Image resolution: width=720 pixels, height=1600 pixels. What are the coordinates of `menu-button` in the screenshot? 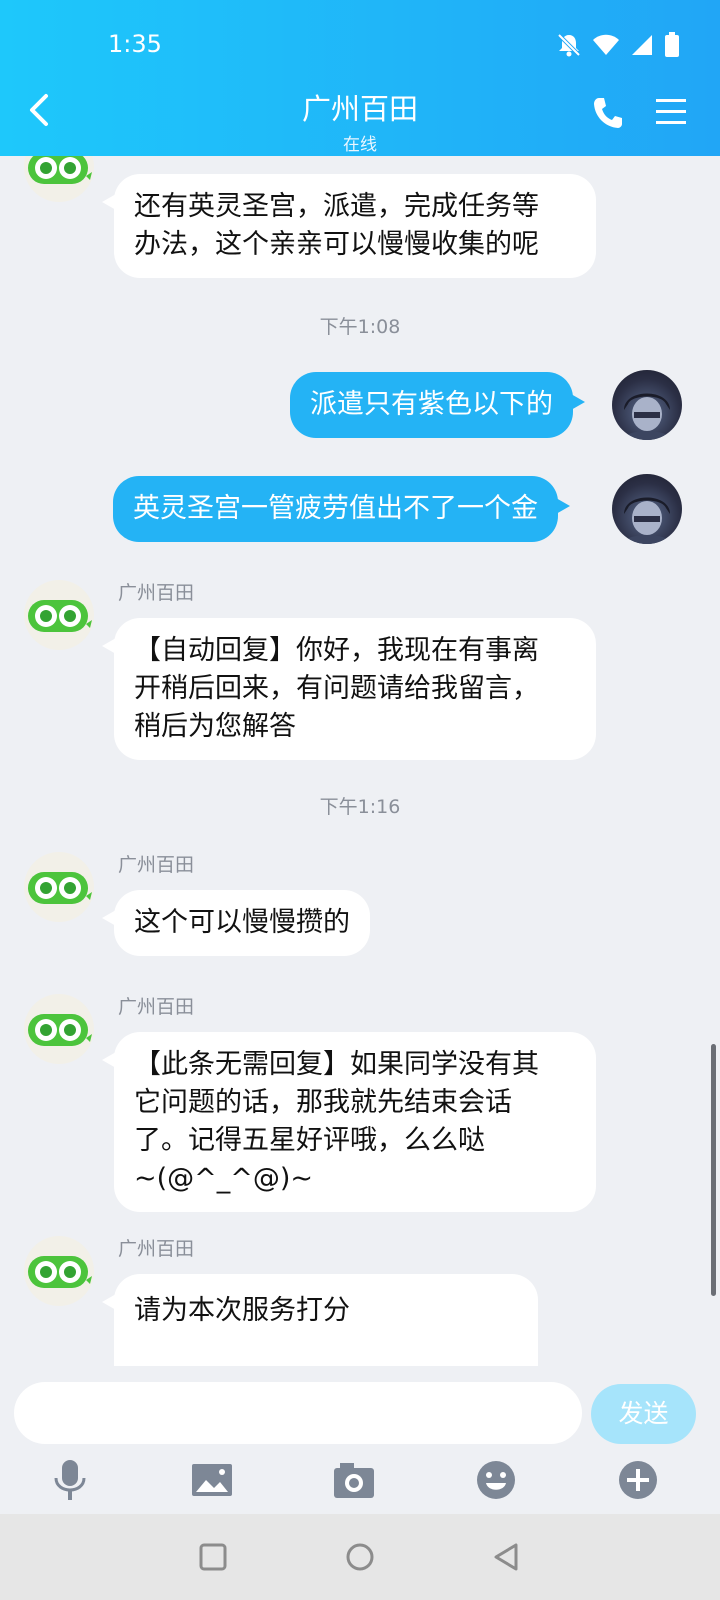 It's located at (671, 112).